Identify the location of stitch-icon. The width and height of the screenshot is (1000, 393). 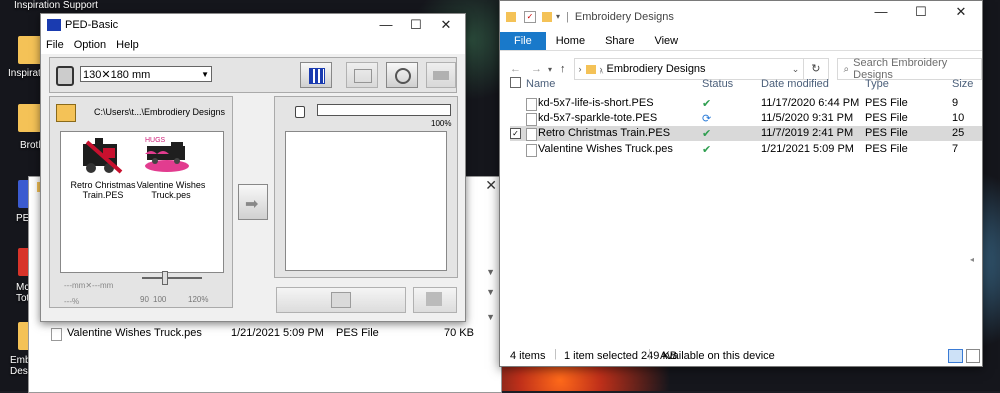
(363, 76).